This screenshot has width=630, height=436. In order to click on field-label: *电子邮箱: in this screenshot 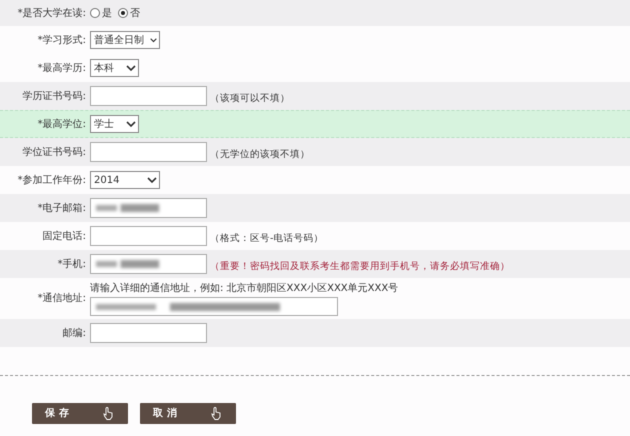, I will do `click(61, 209)`.